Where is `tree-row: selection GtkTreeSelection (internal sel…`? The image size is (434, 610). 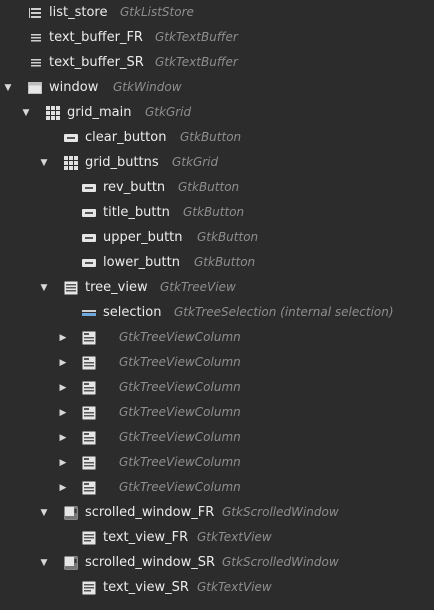
tree-row: selection GtkTreeSelection (internal sel… is located at coordinates (217, 312).